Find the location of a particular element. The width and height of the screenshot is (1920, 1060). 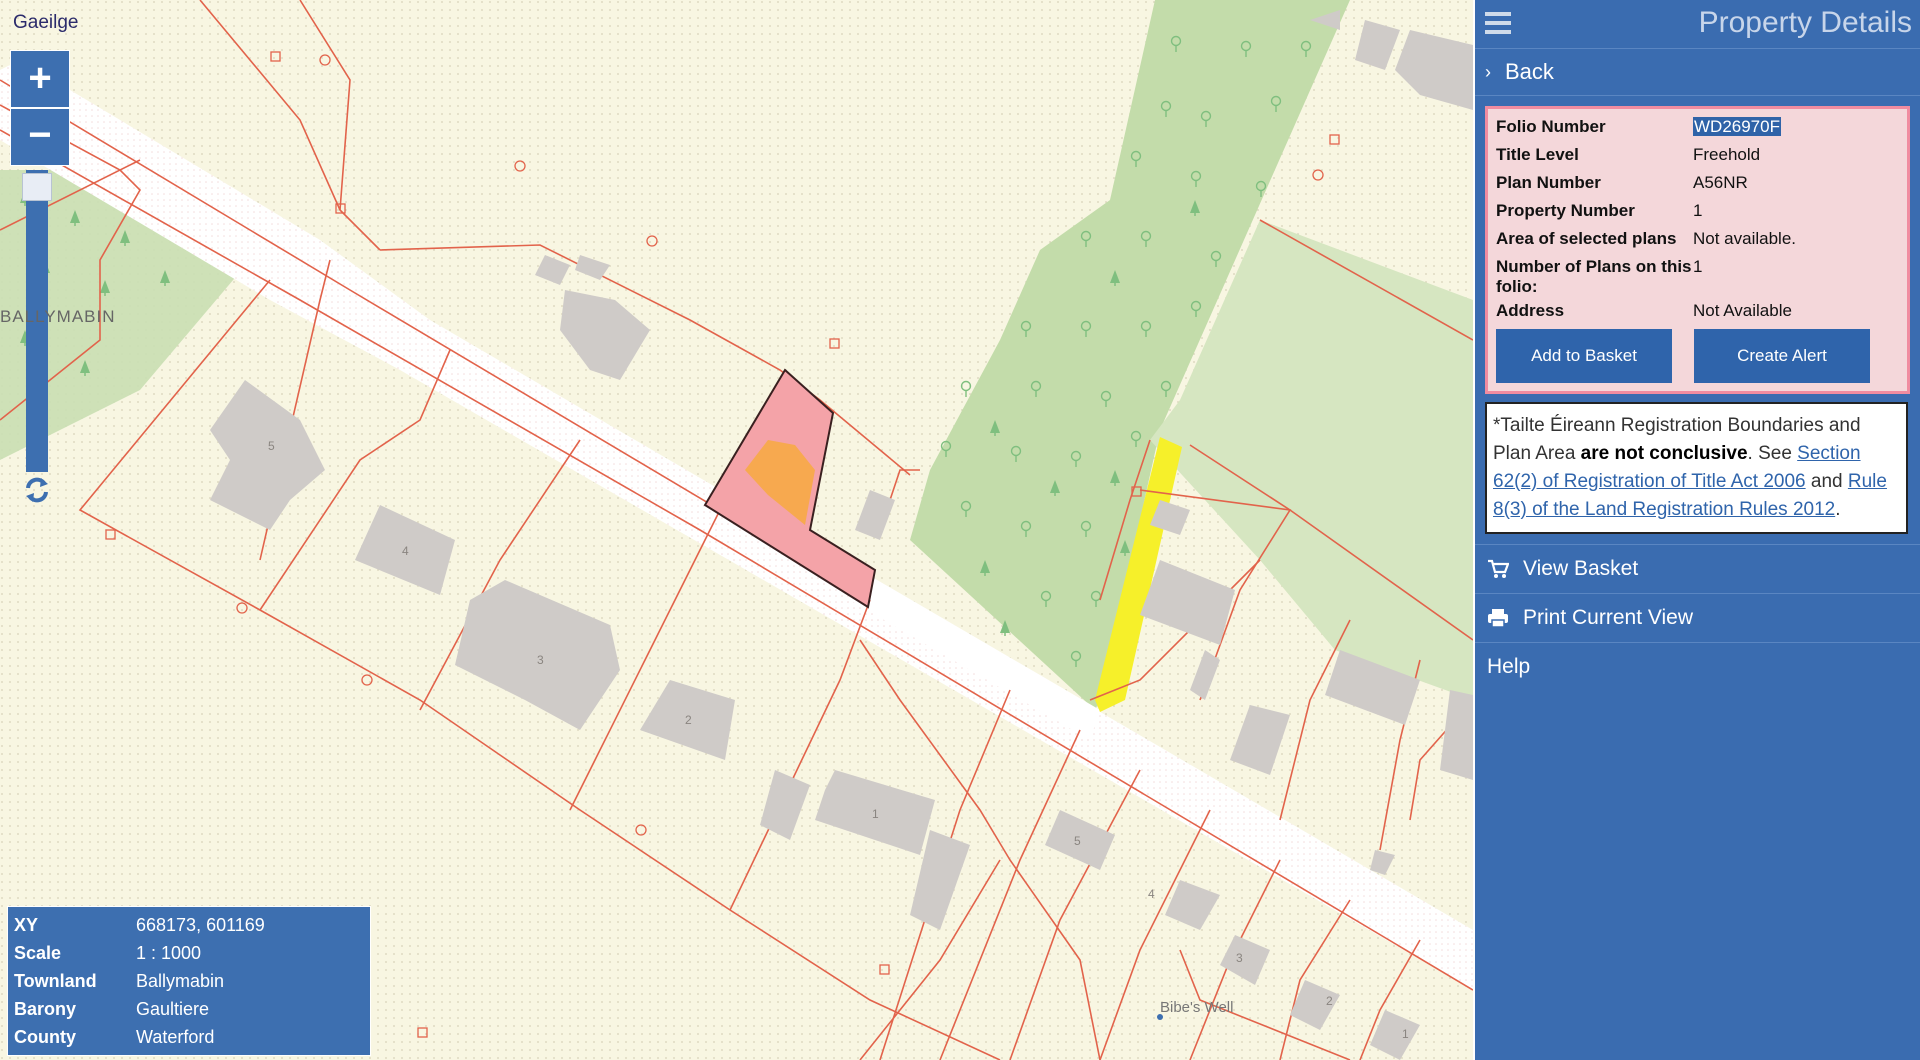

info-row: Barony Gaultiere is located at coordinates (139, 1009).